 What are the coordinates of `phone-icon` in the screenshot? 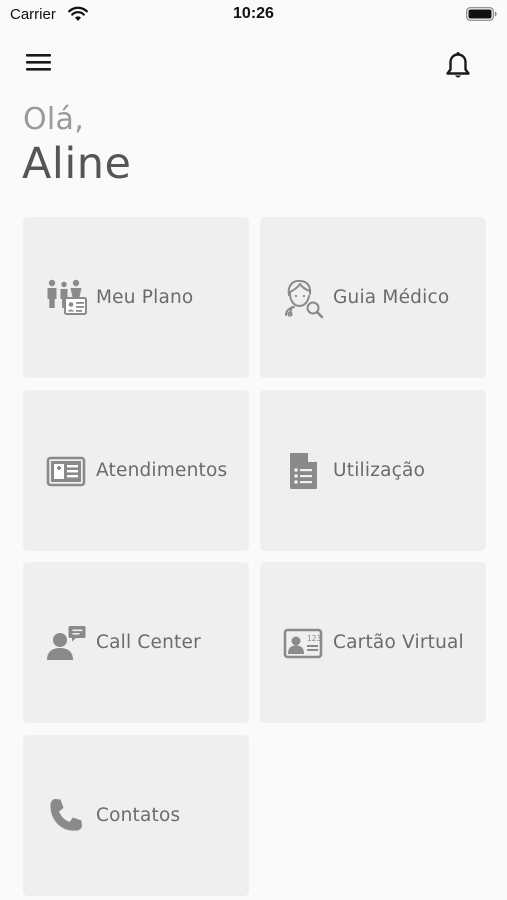 It's located at (66, 816).